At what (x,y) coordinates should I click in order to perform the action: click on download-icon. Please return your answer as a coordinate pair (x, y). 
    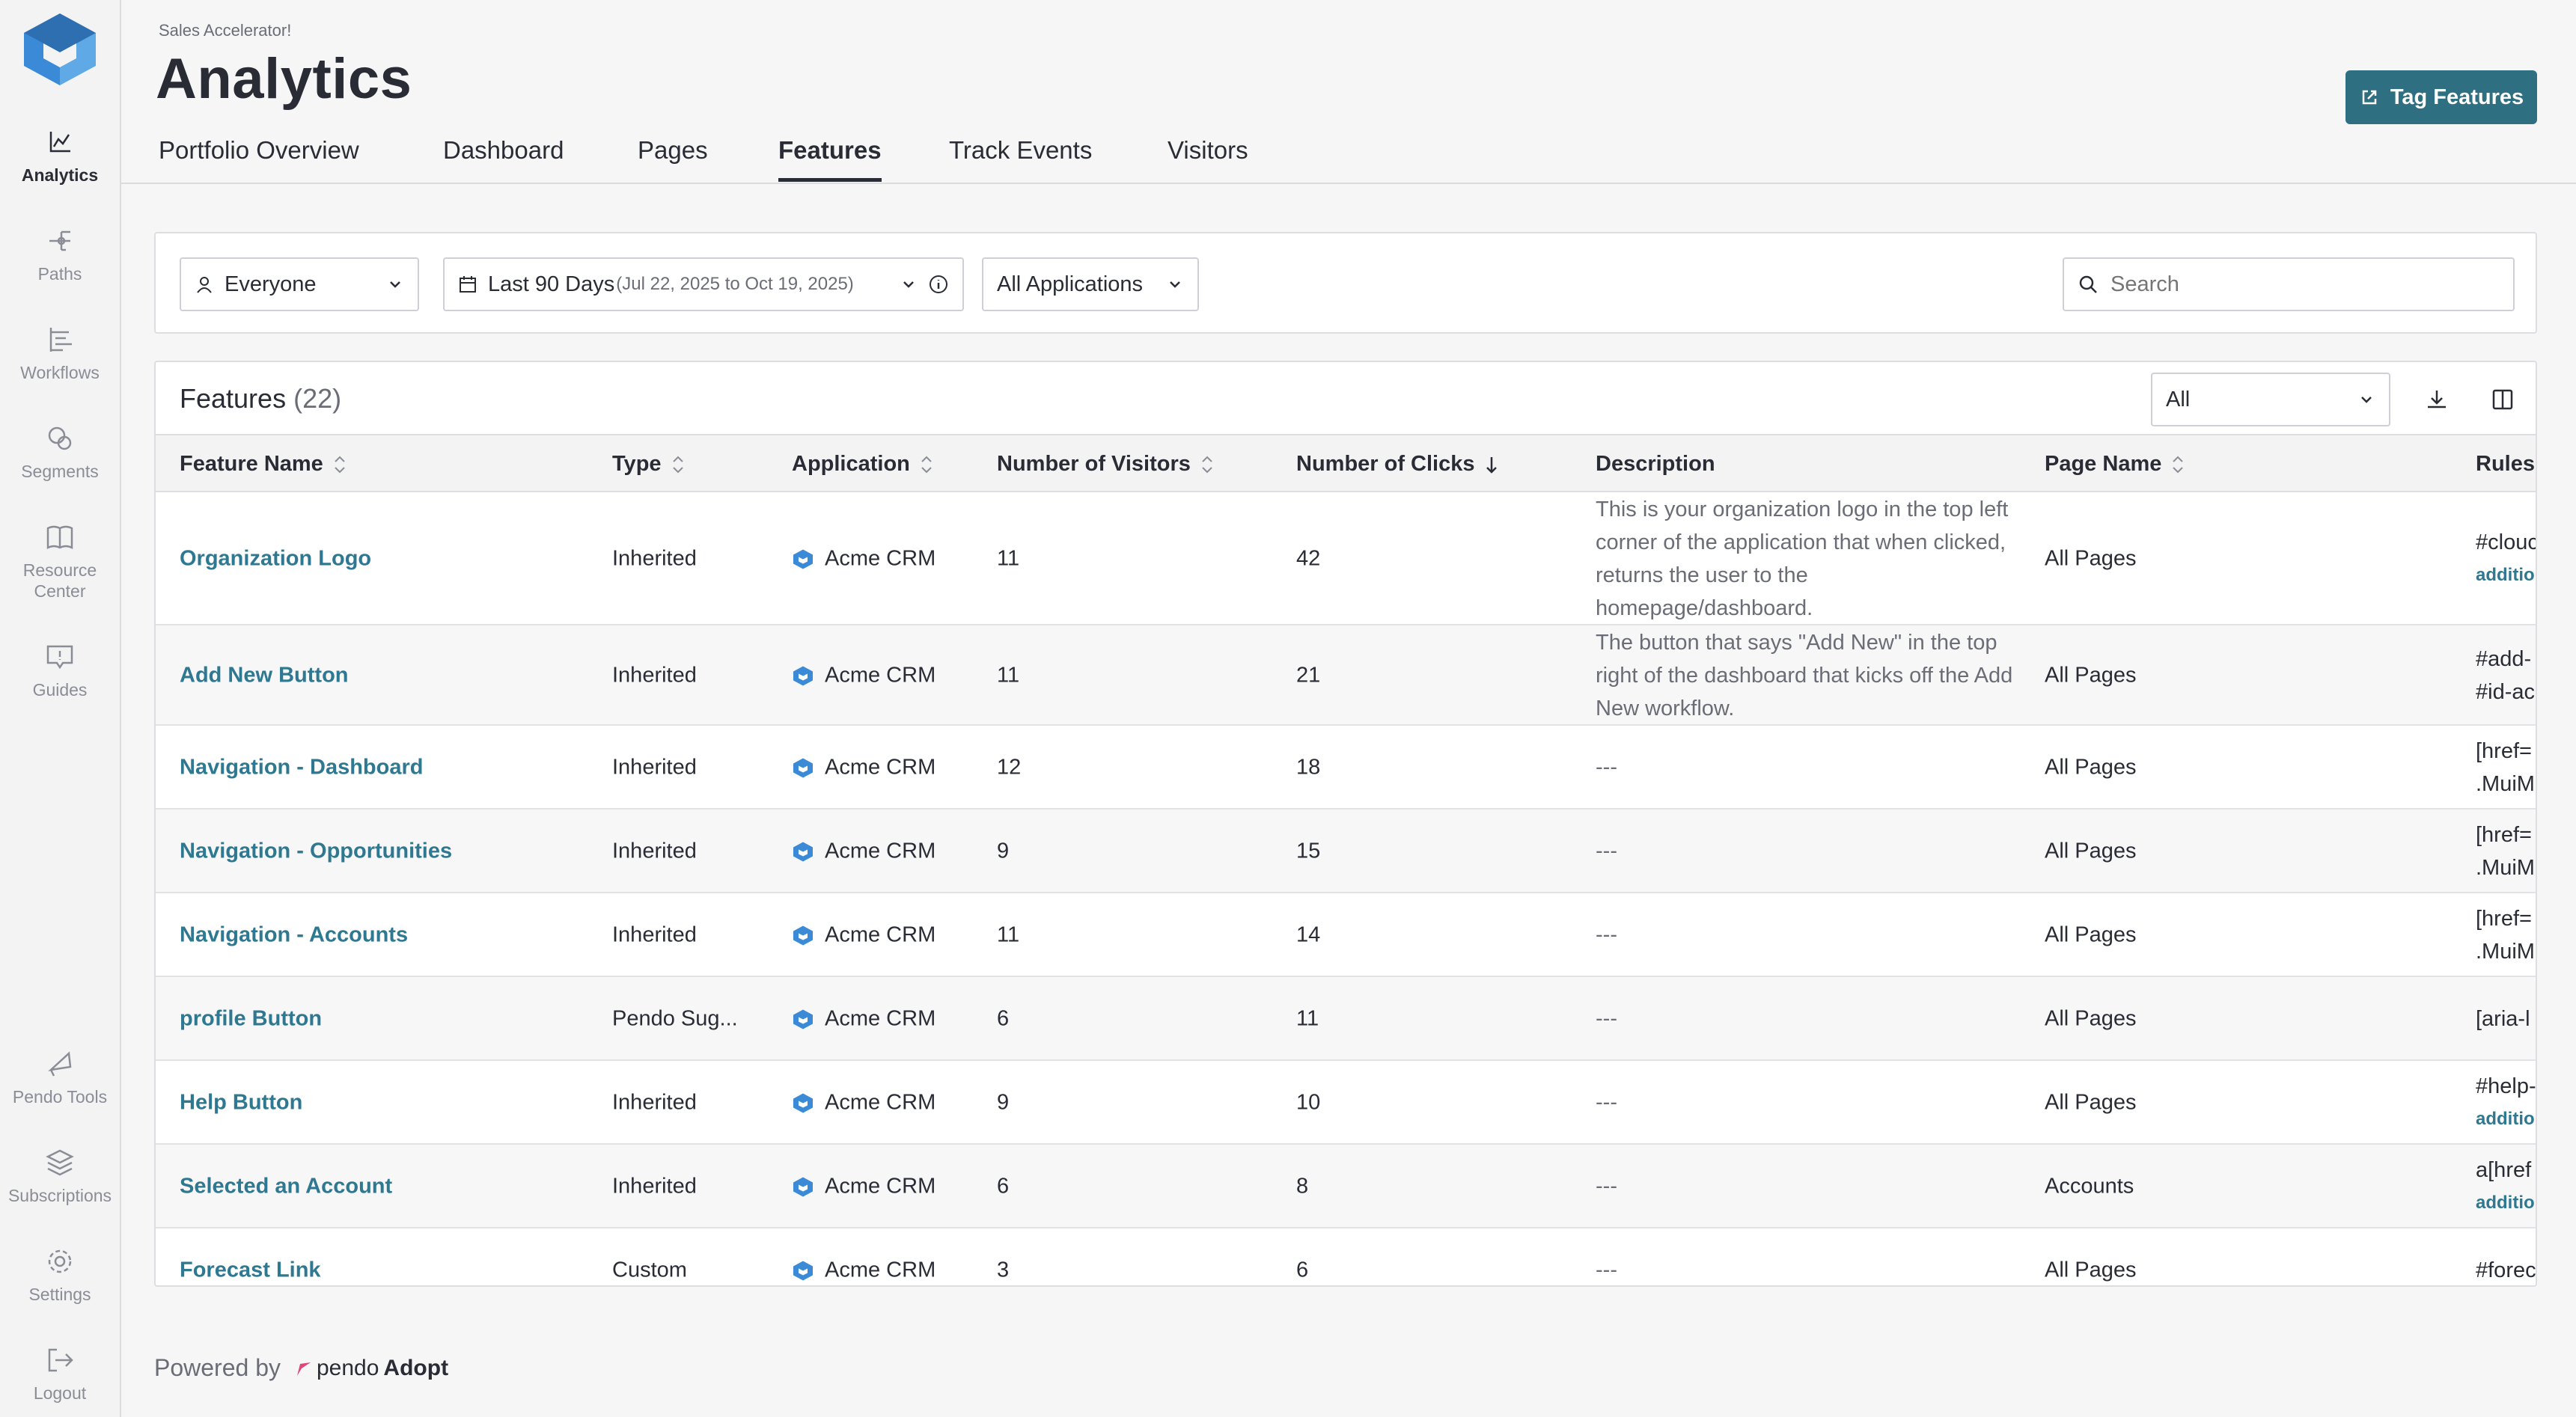
    Looking at the image, I should click on (2437, 400).